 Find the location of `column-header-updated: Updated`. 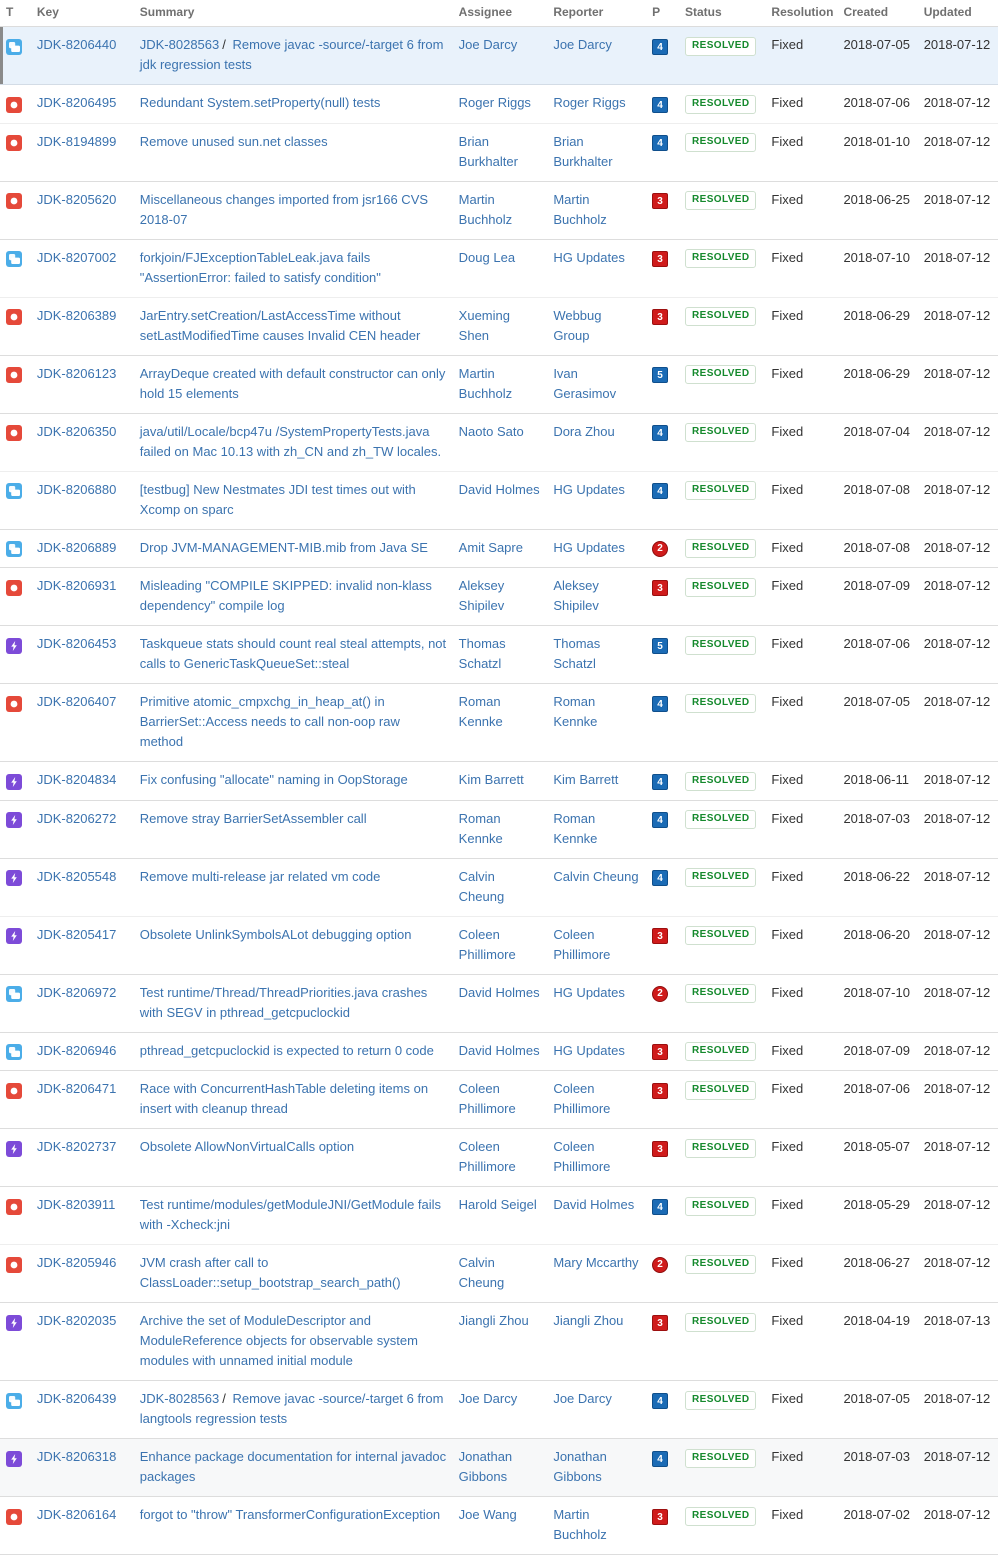

column-header-updated: Updated is located at coordinates (957, 13).